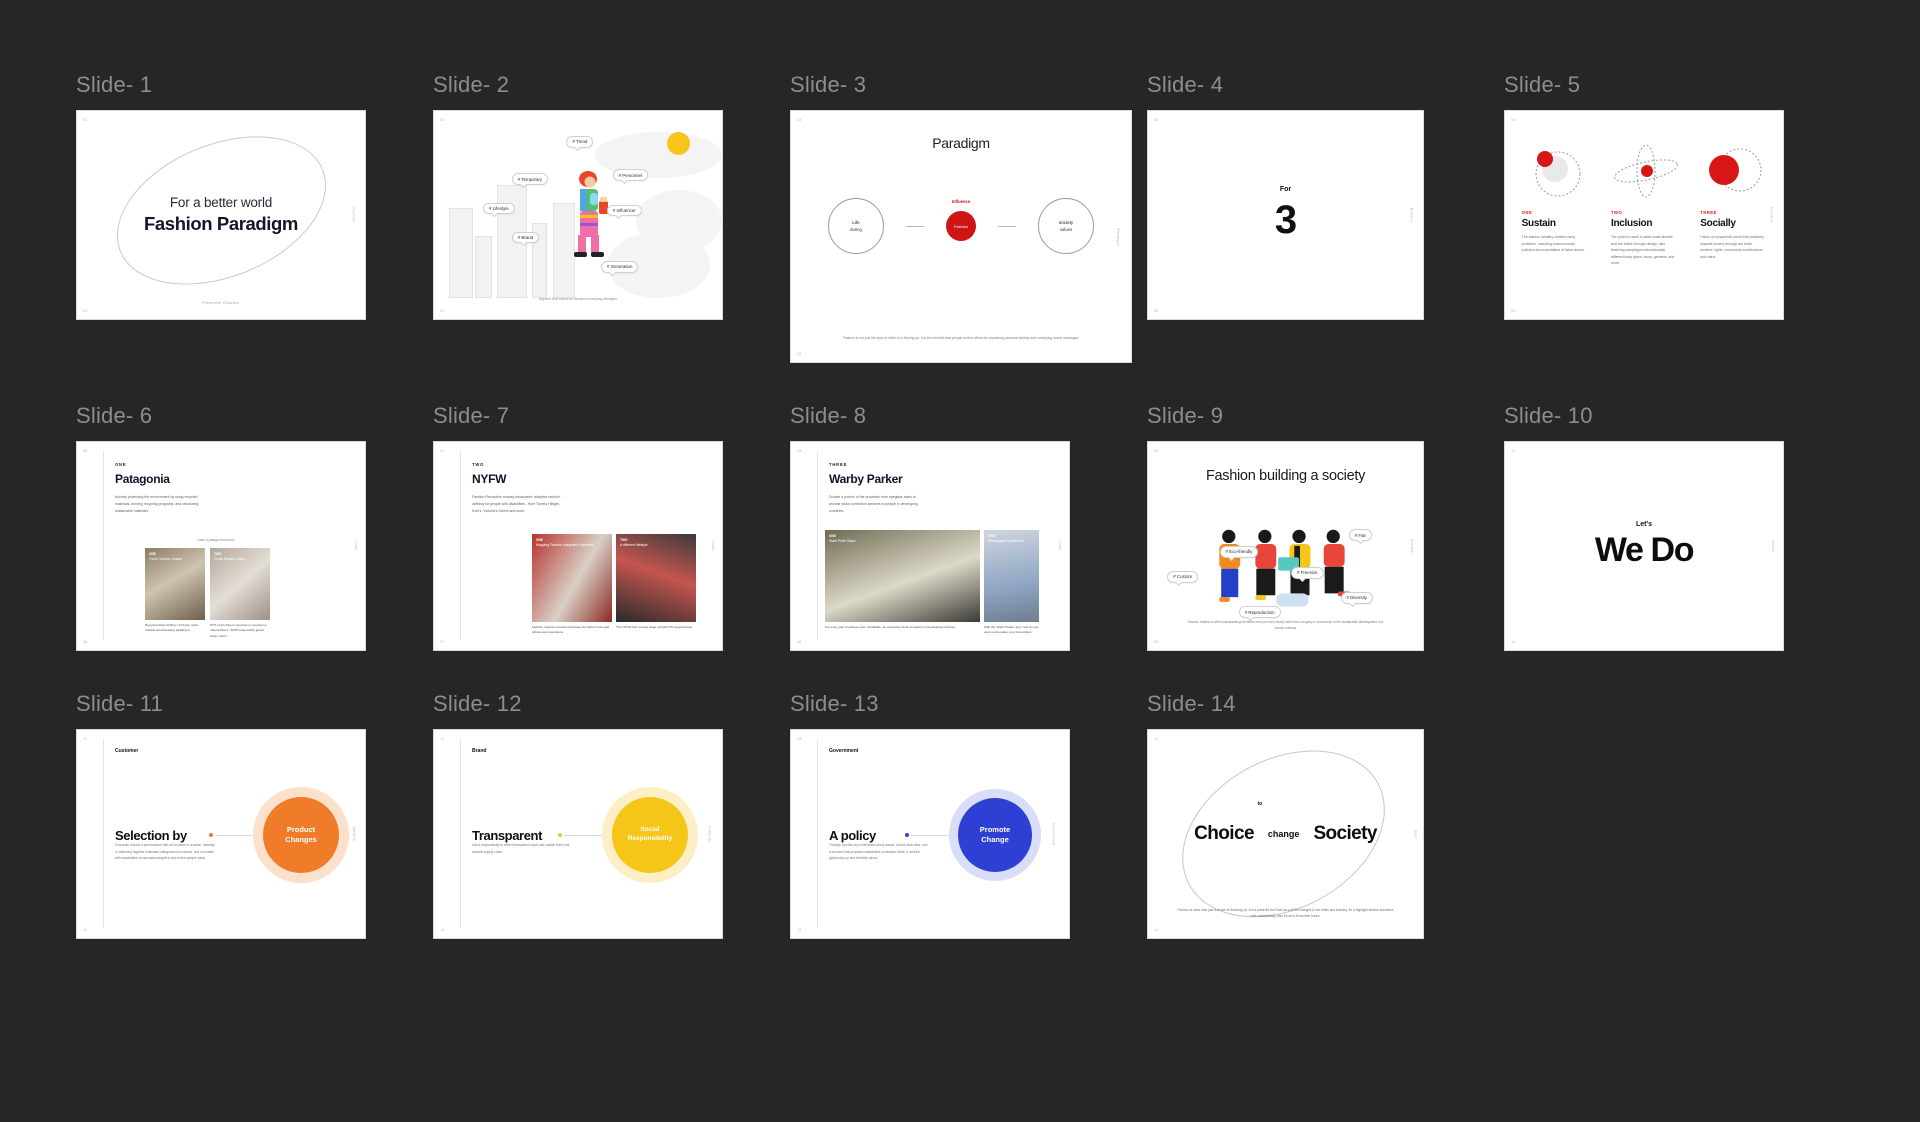 This screenshot has height=1122, width=1920. What do you see at coordinates (1224, 833) in the screenshot?
I see `word-left: Choice` at bounding box center [1224, 833].